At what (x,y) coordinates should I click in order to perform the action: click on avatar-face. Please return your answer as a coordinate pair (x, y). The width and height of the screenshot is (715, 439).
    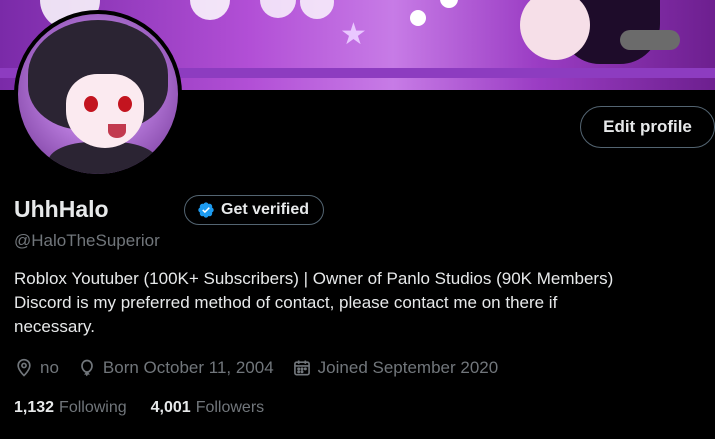
    Looking at the image, I should click on (105, 111).